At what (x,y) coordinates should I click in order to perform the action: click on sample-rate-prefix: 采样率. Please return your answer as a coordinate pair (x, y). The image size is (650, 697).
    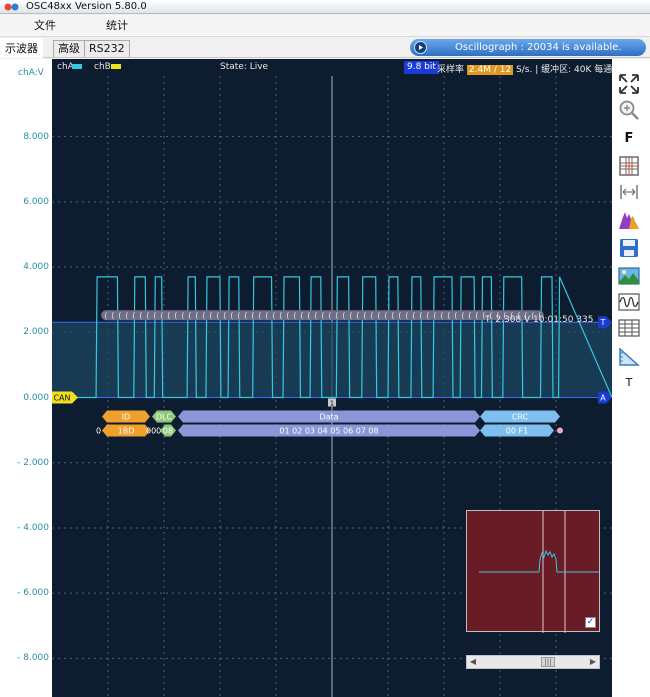
    Looking at the image, I should click on (451, 70).